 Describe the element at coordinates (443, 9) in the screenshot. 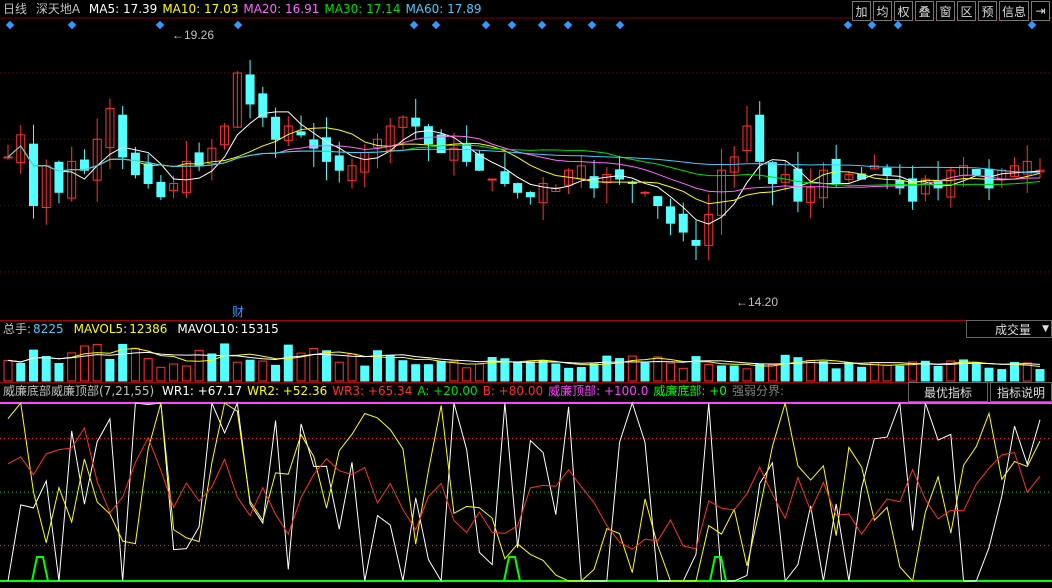

I see `ma-legend-item: MA60: 17.89` at that location.